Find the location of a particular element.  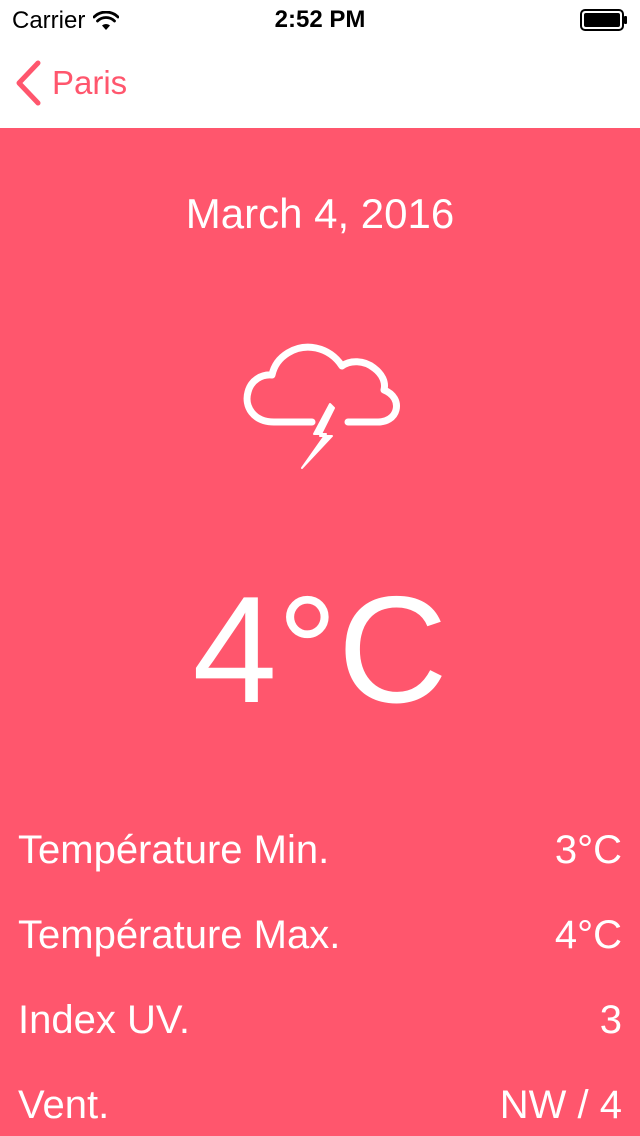

detail-row-min-temperature: Température Min. 3°C is located at coordinates (320, 850).